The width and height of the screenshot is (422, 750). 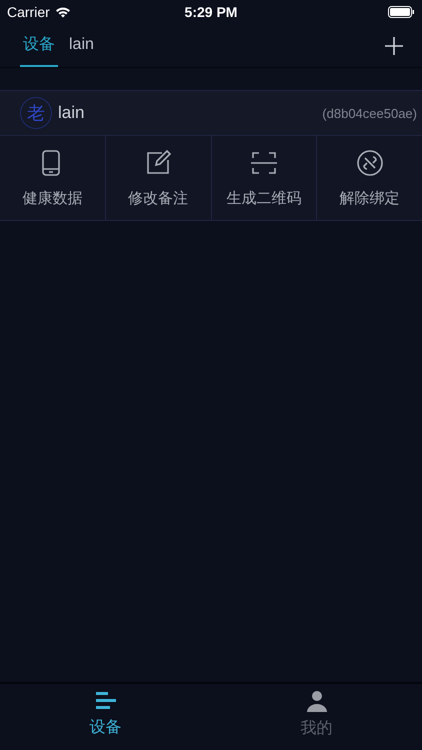 I want to click on tab-bar-item: 设备, so click(x=105, y=717).